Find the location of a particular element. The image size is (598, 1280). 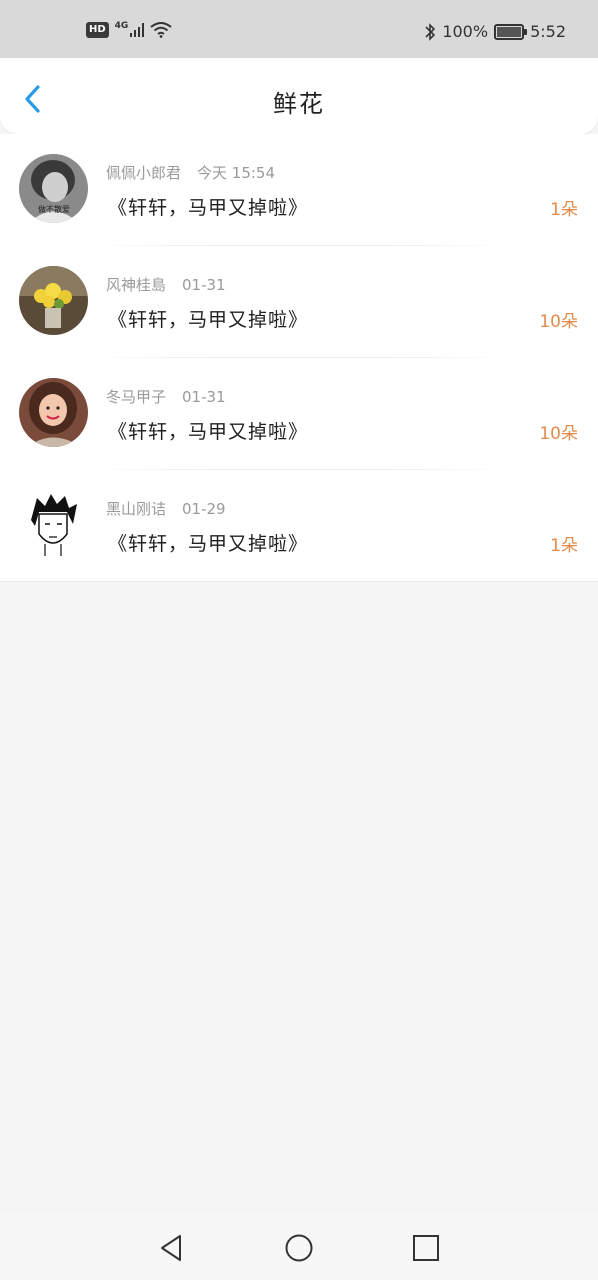

circle-home-icon is located at coordinates (299, 1248).